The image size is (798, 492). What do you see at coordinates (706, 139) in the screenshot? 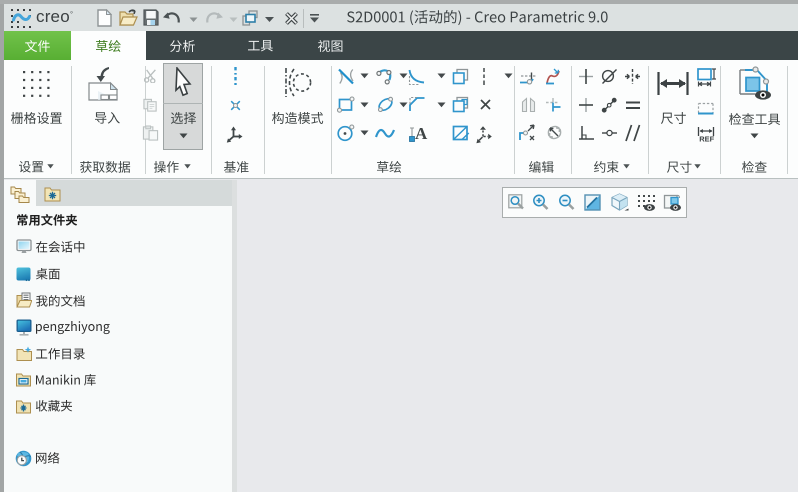
I see `svg-text: REF` at bounding box center [706, 139].